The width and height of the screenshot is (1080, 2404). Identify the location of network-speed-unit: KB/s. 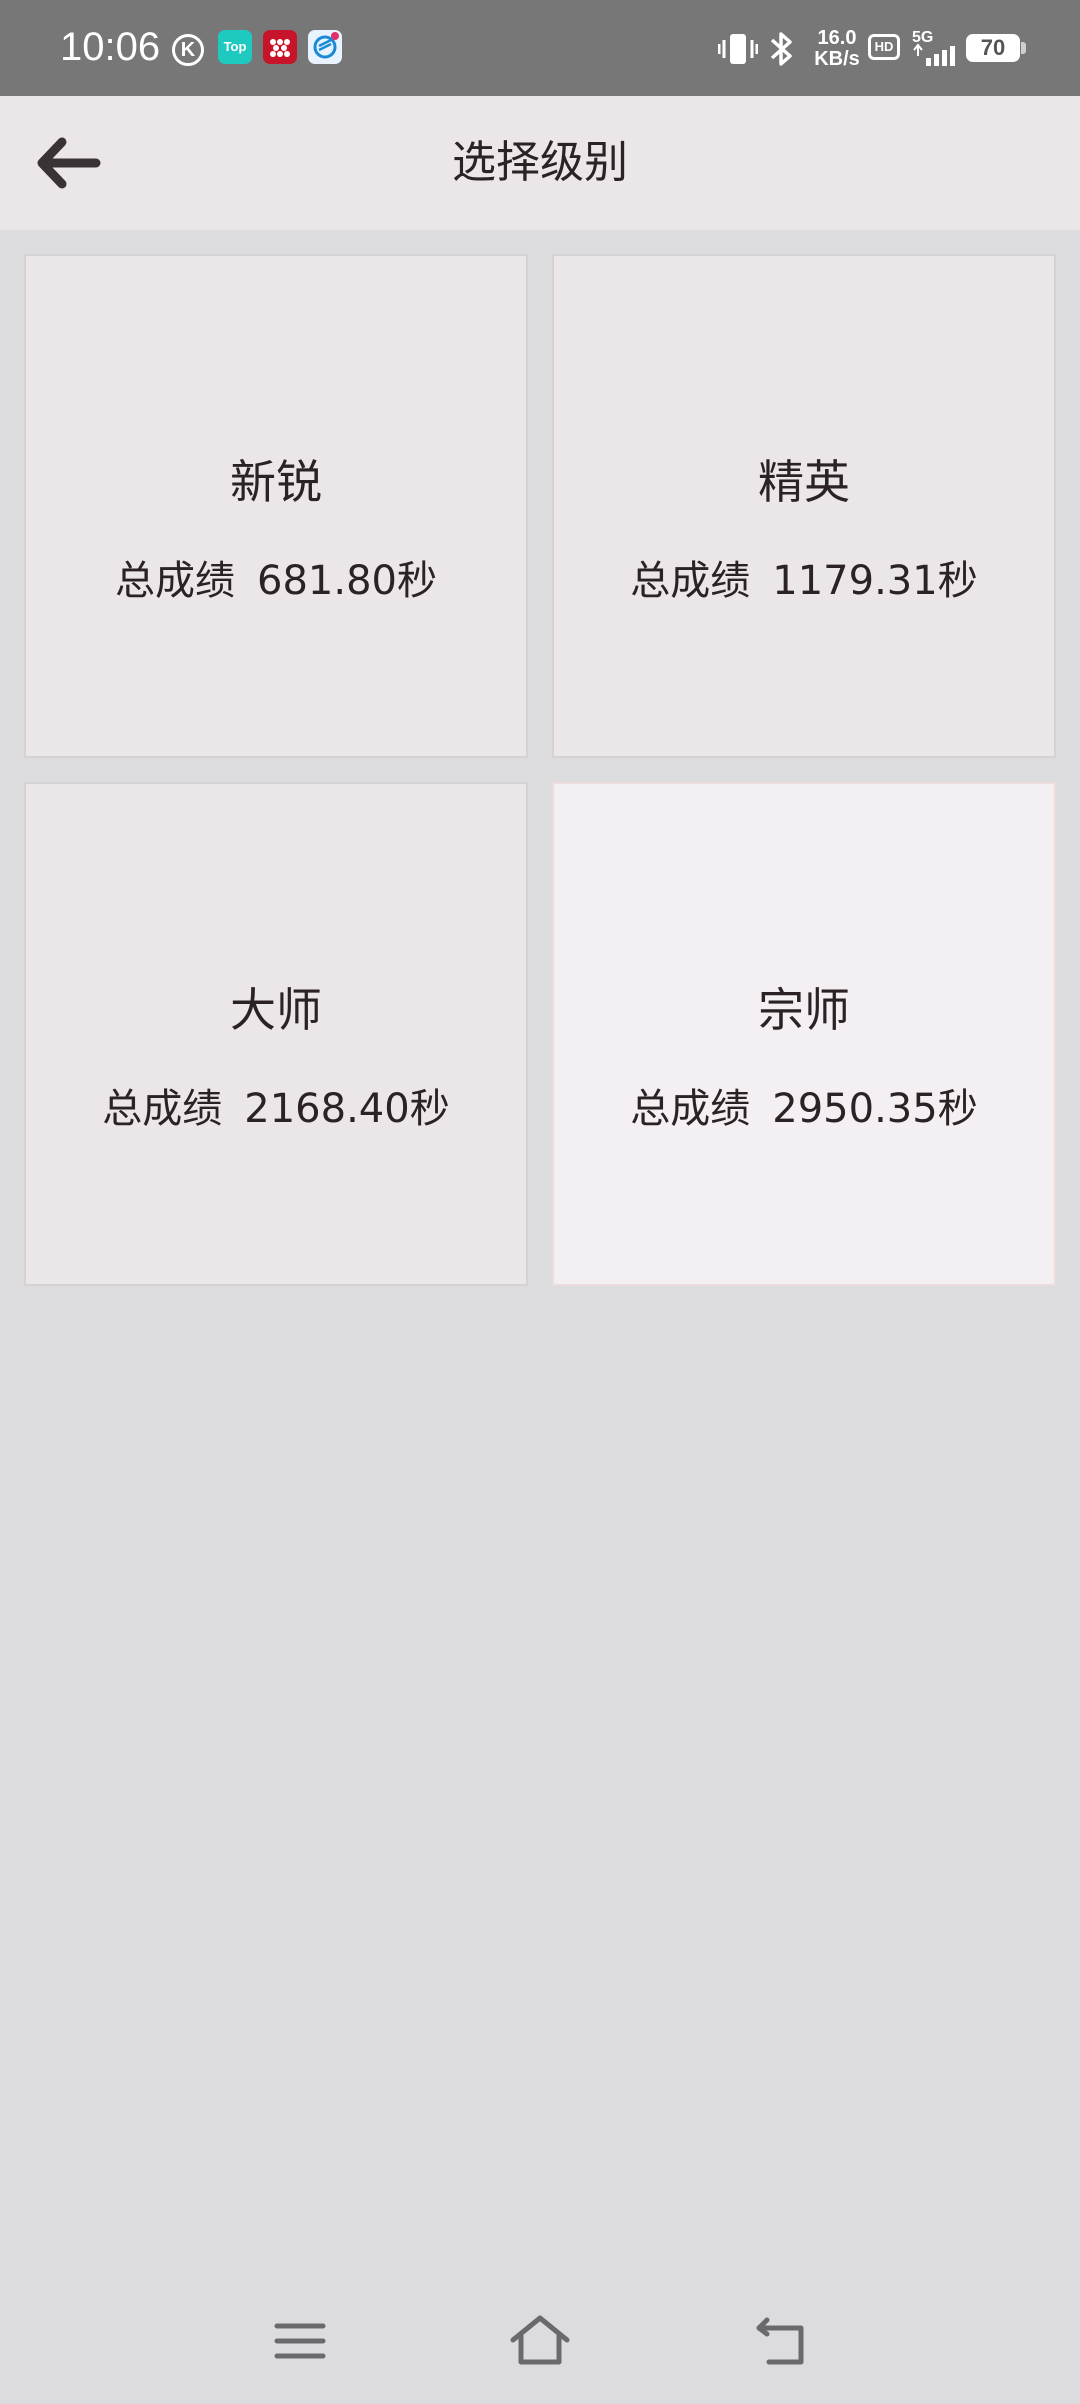
(837, 59).